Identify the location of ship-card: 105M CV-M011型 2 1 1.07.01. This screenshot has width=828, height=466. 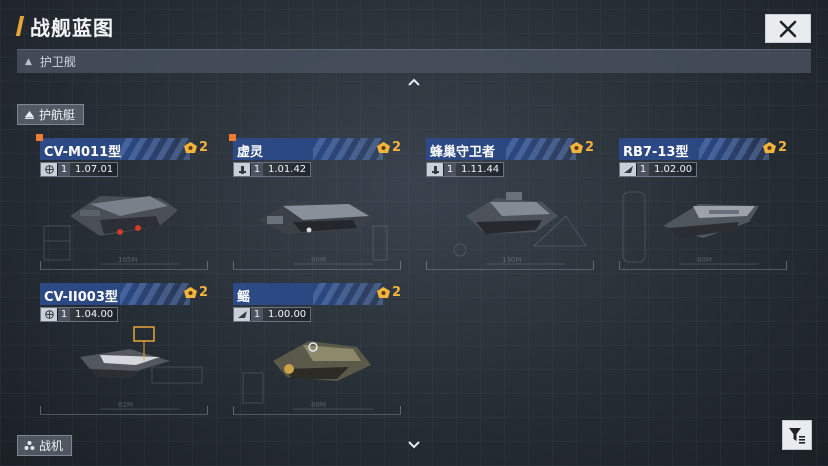
(122, 202).